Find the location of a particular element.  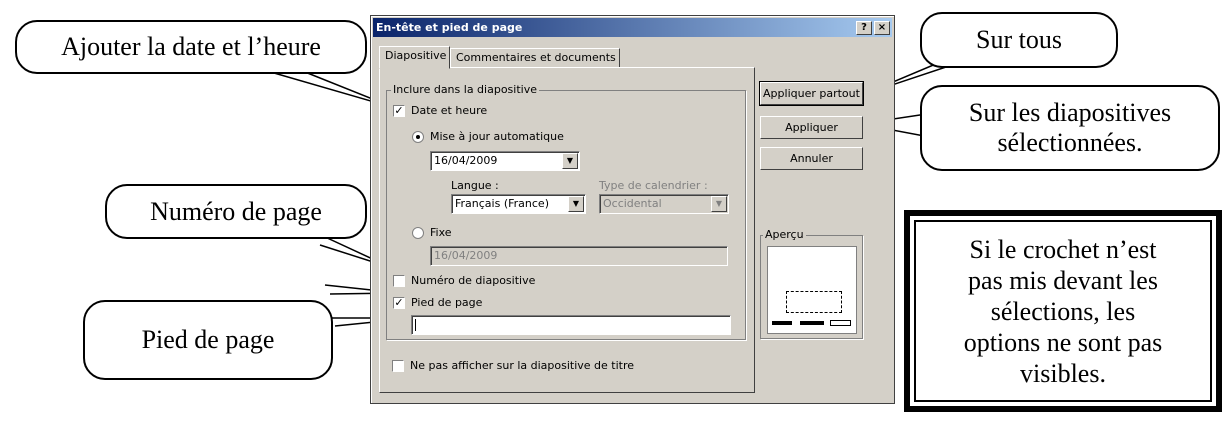

fixed-date-field: 16/04/2009 is located at coordinates (579, 256).